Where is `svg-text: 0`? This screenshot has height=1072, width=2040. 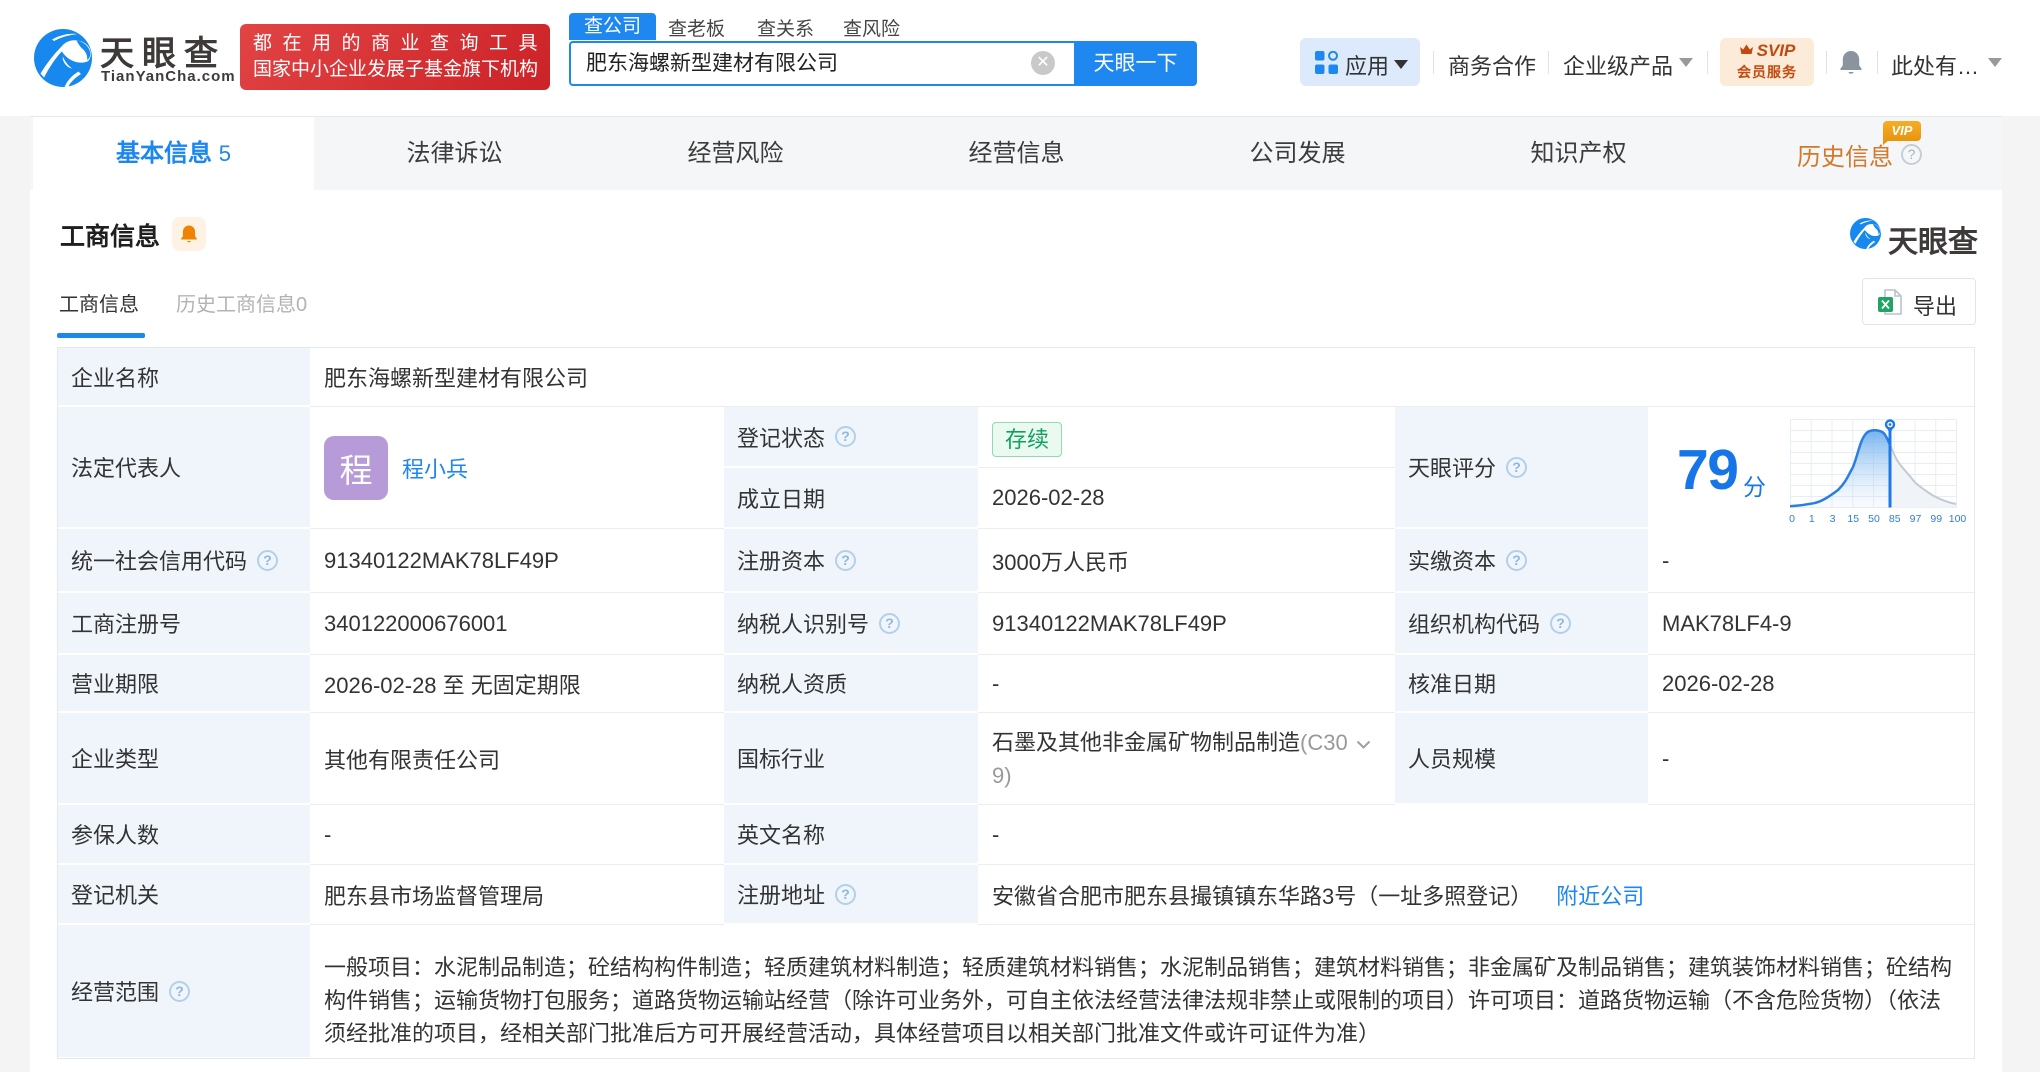
svg-text: 0 is located at coordinates (1792, 519).